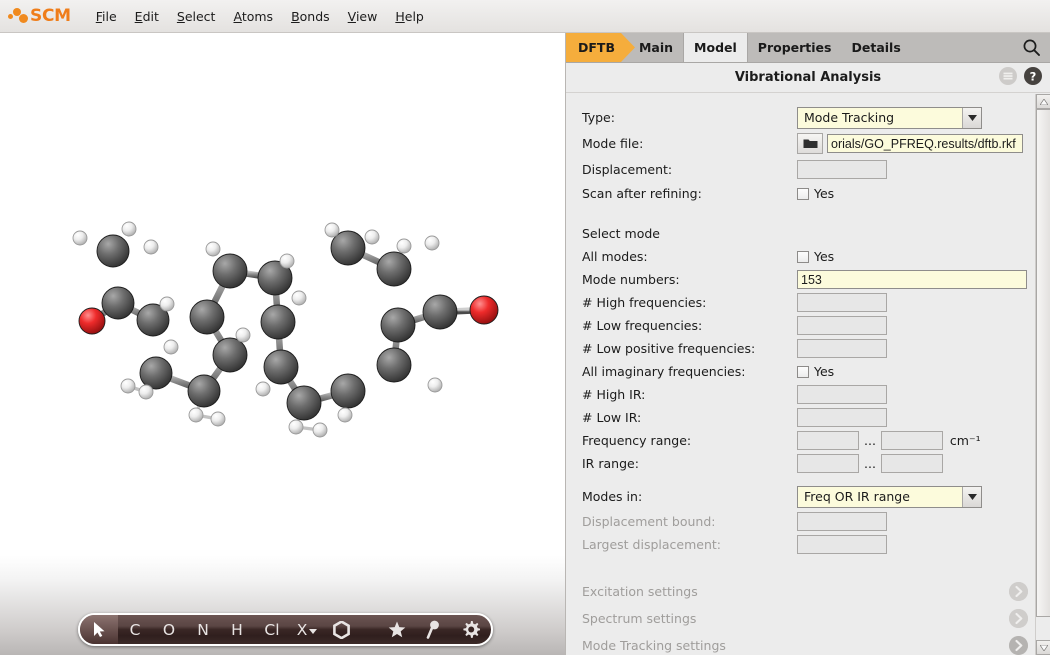 This screenshot has height=655, width=1050. I want to click on browse-button, so click(810, 143).